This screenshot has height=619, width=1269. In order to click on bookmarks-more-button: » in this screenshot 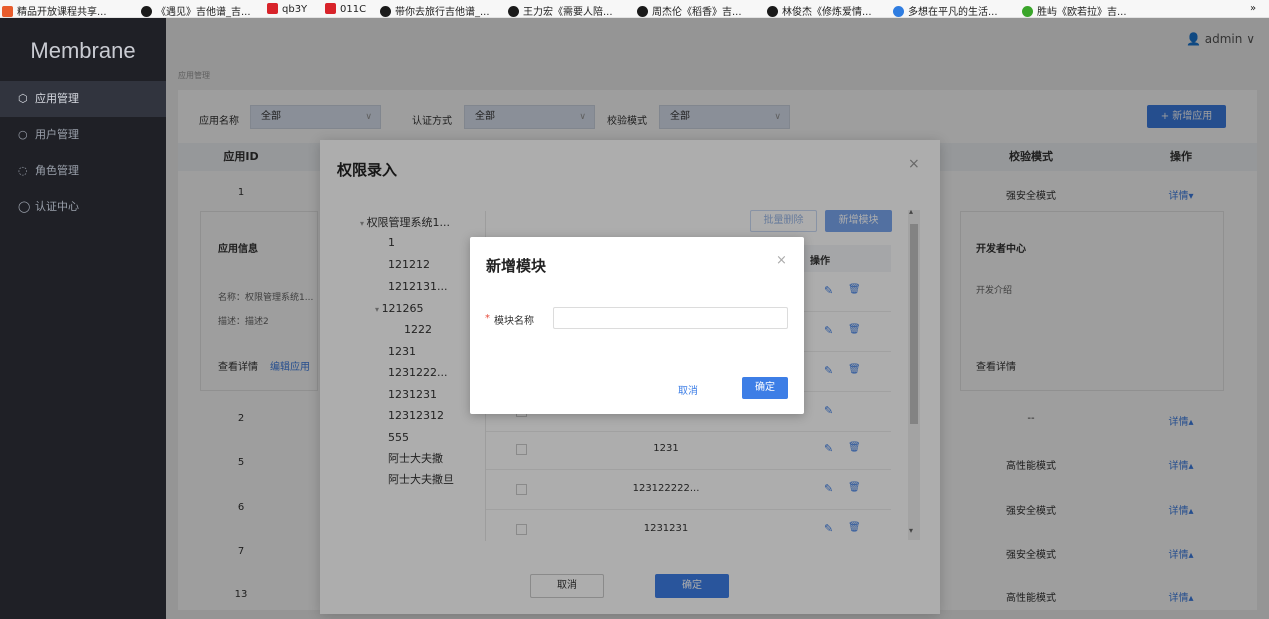, I will do `click(1253, 8)`.